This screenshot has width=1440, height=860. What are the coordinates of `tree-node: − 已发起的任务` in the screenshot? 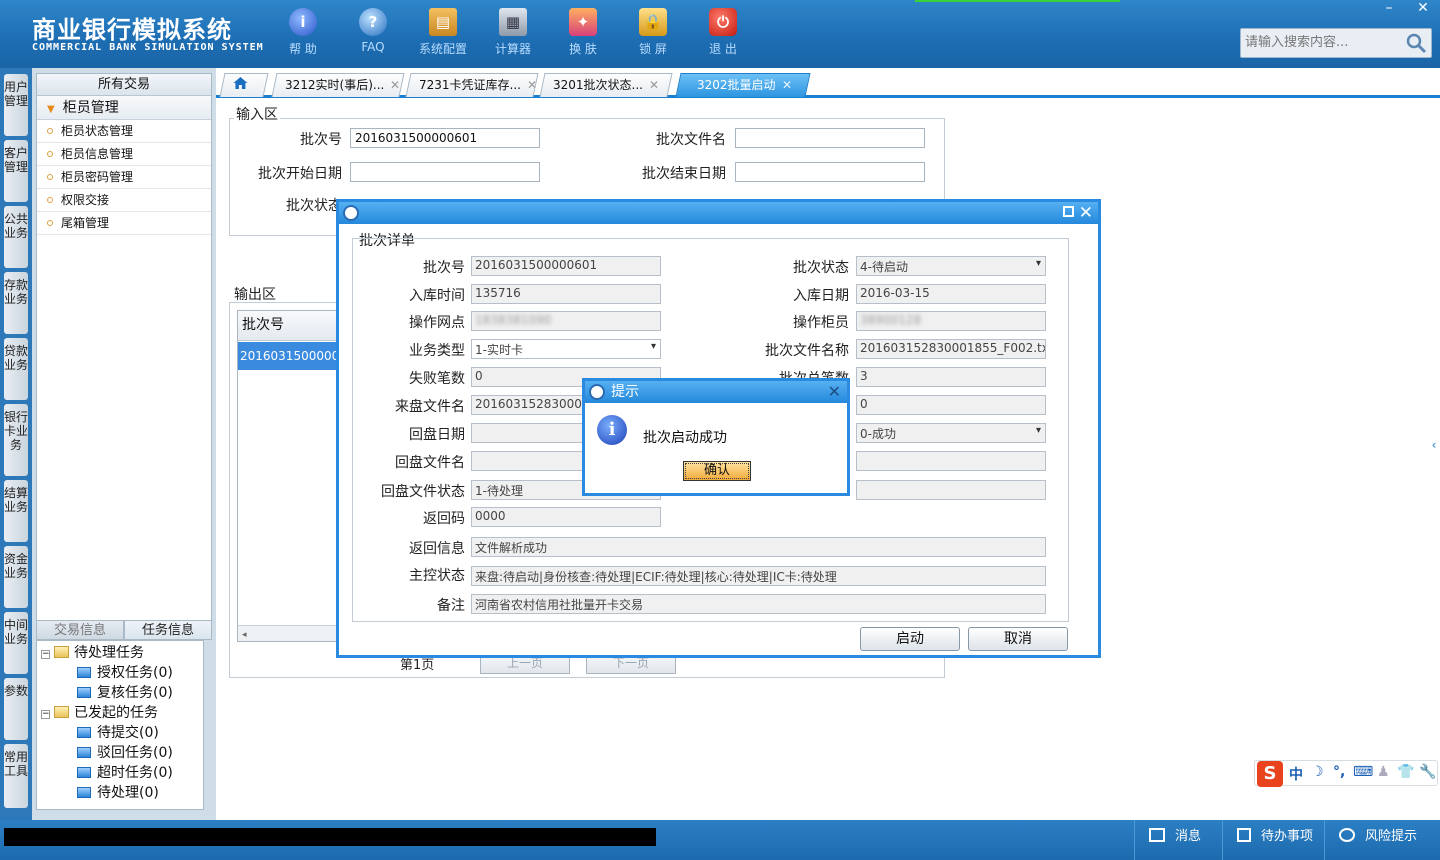 It's located at (120, 713).